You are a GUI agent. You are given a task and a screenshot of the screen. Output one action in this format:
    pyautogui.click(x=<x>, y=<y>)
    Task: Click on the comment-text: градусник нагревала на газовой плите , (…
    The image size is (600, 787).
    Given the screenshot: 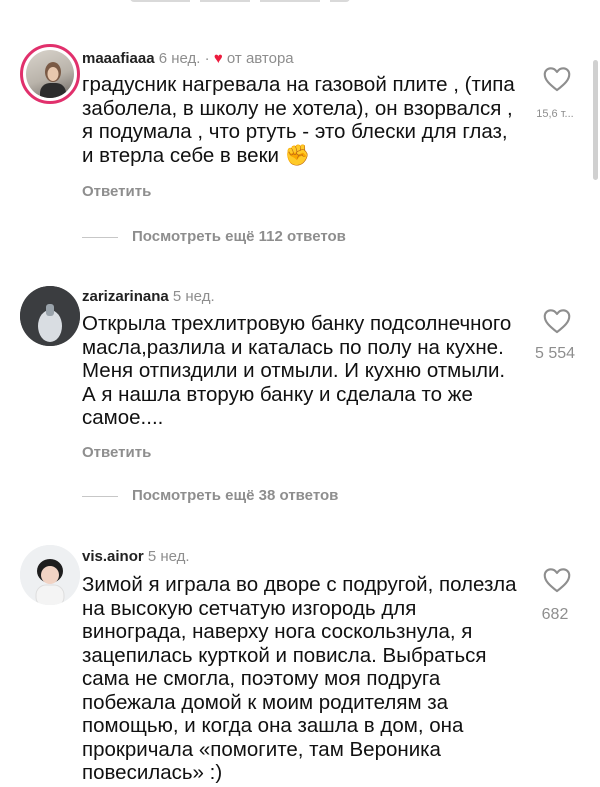 What is the action you would take?
    pyautogui.click(x=298, y=120)
    